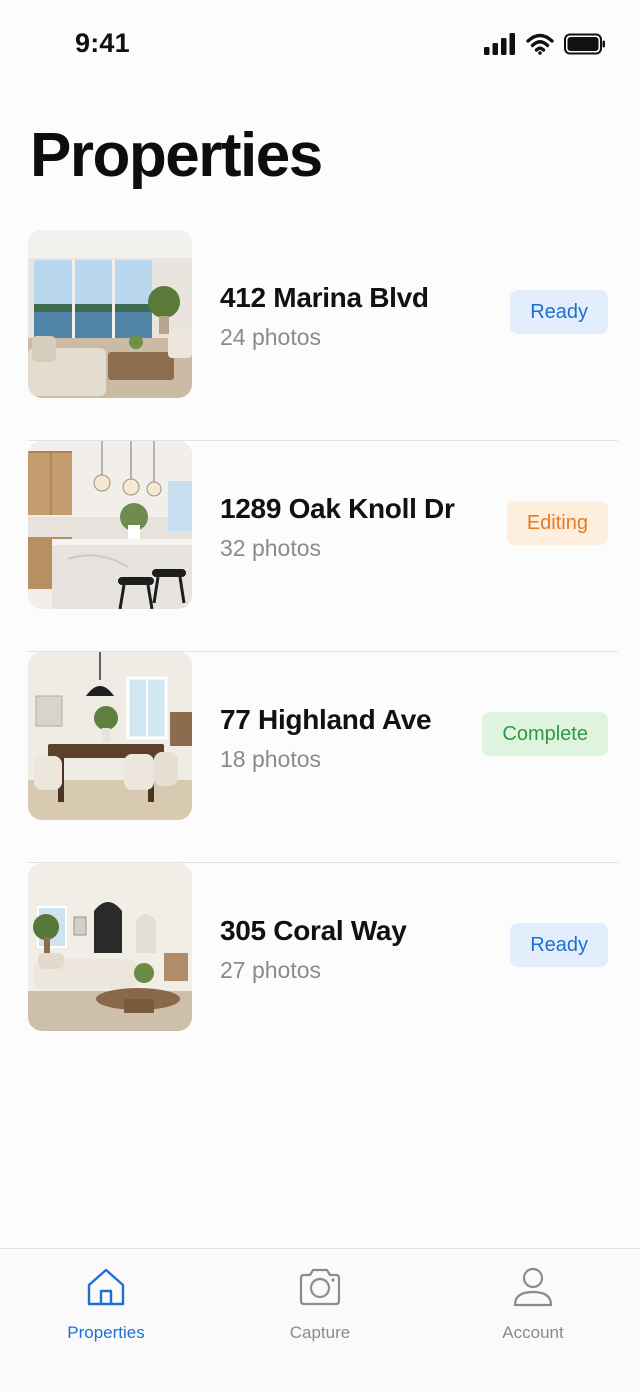  I want to click on status-time: 9:41, so click(102, 43).